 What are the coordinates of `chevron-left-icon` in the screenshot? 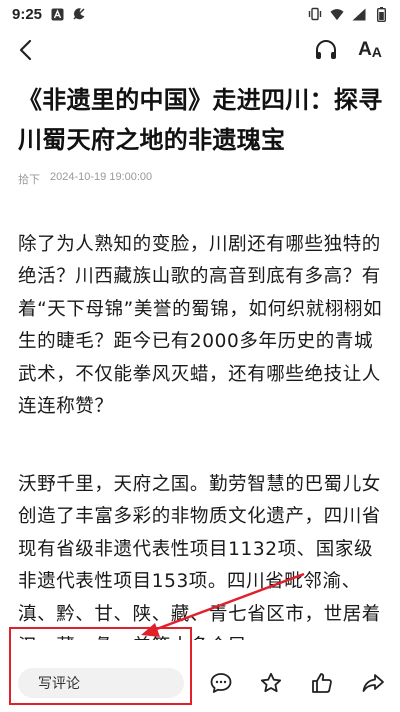 It's located at (25, 50).